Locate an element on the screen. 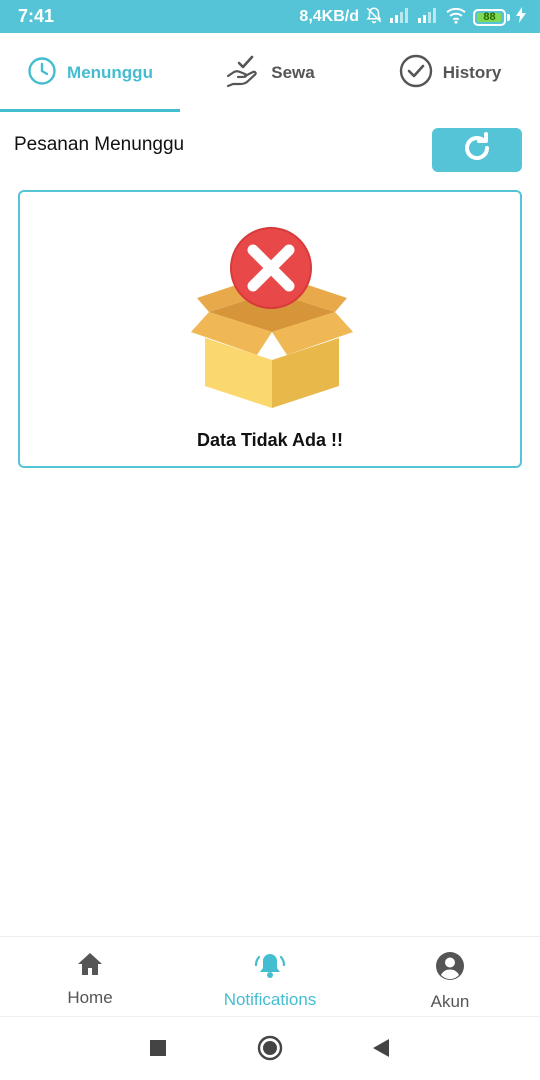  home-system-button is located at coordinates (270, 1050).